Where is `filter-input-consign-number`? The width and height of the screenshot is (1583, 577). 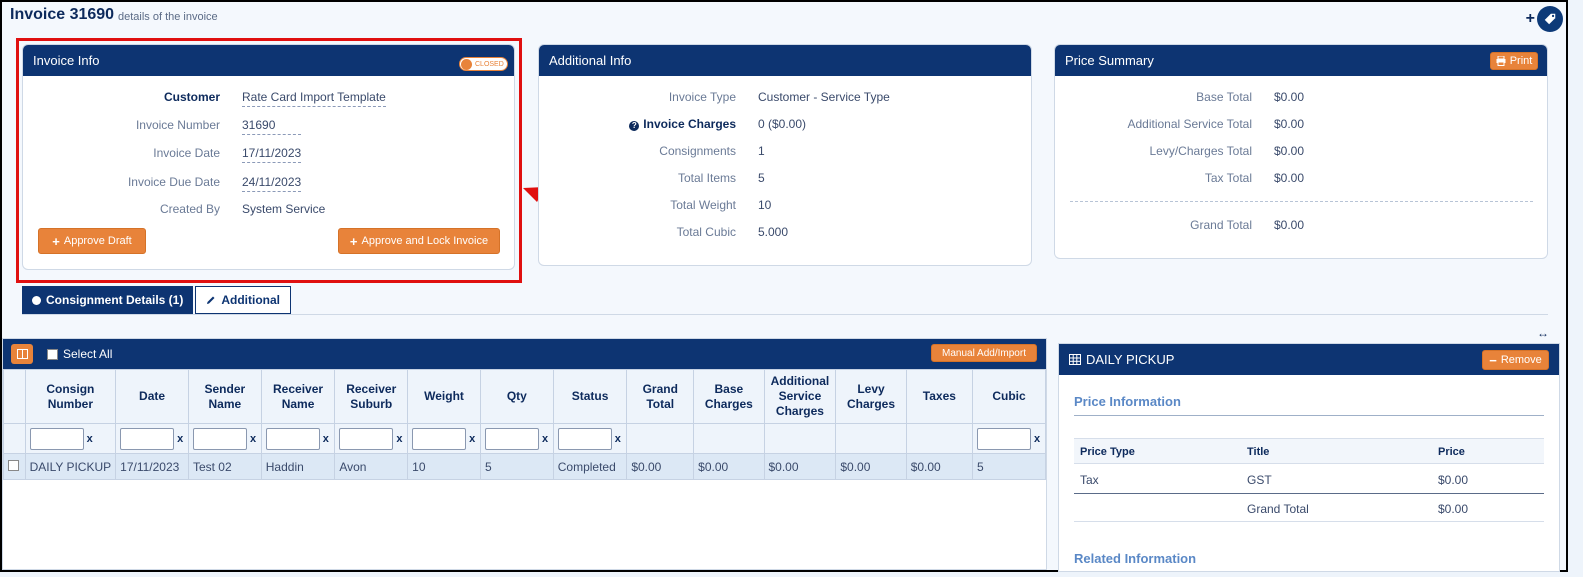
filter-input-consign-number is located at coordinates (56, 438).